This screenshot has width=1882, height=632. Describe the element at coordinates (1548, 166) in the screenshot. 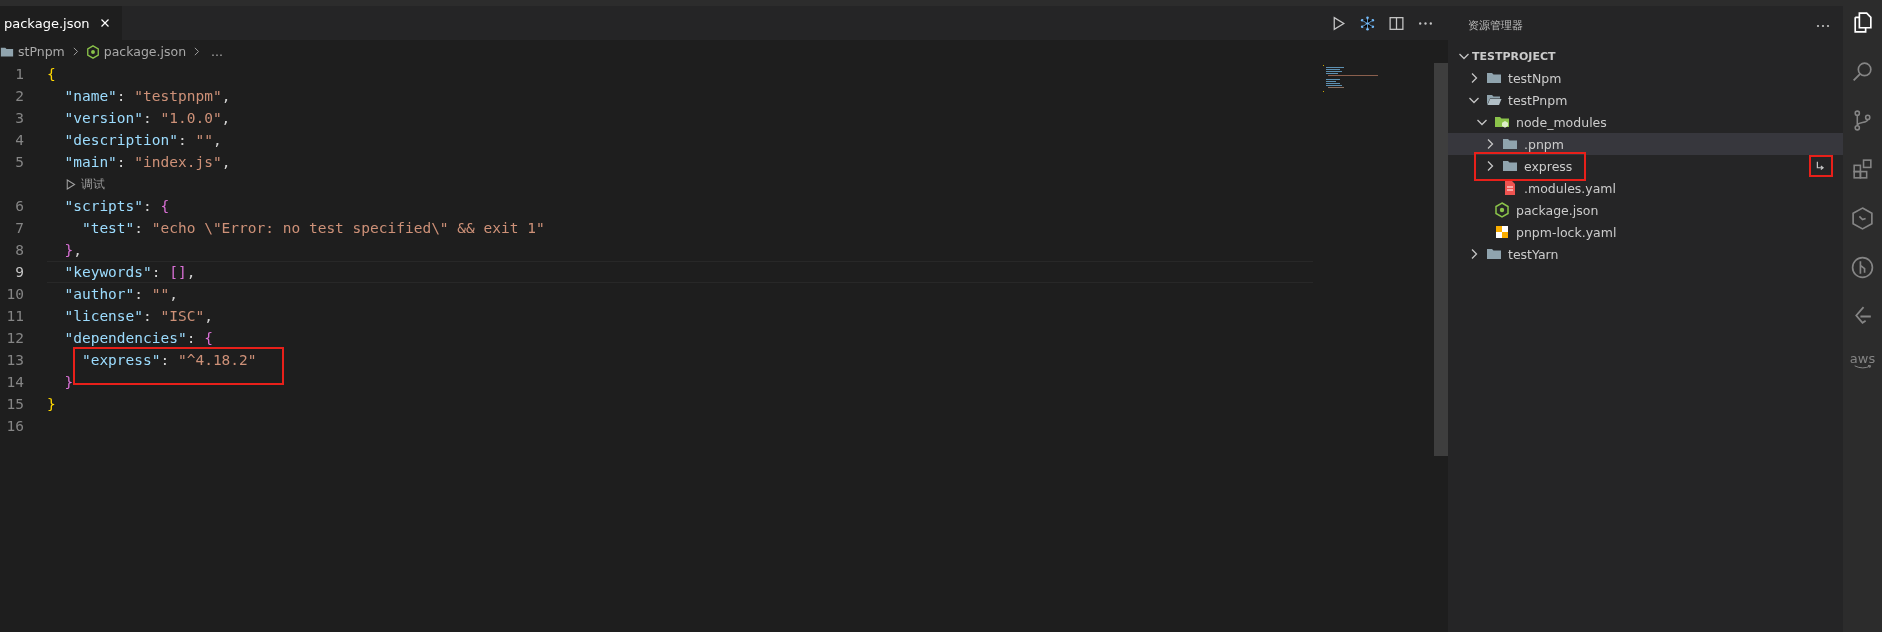

I see `file-name: express` at that location.